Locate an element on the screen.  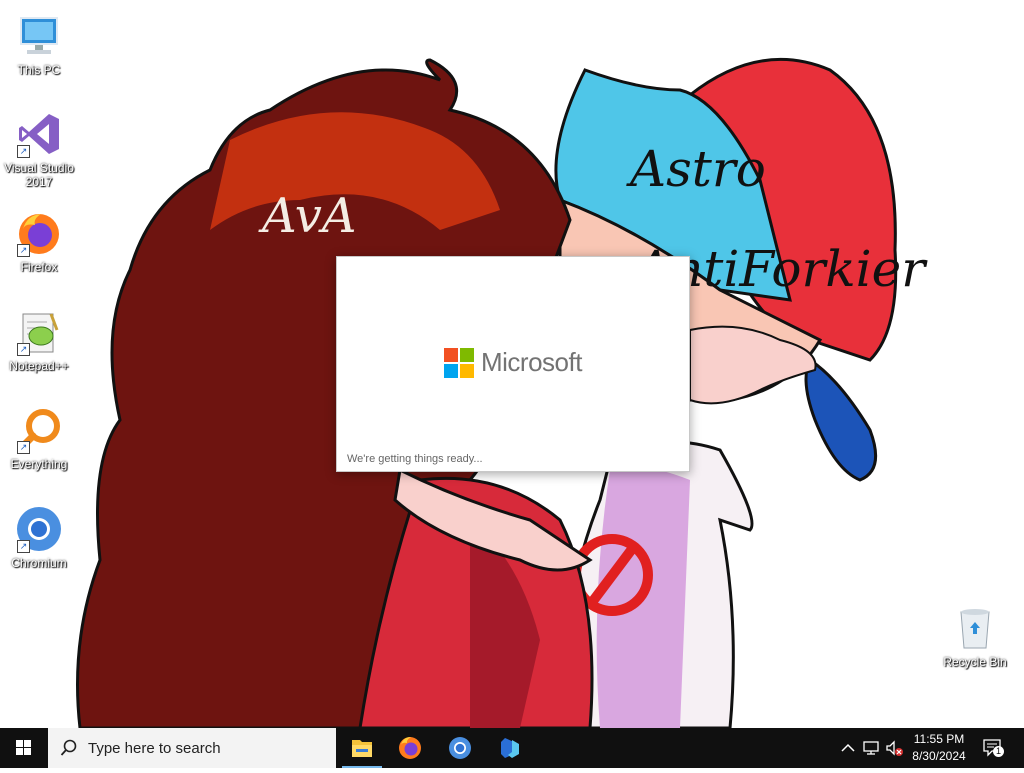
desktop-icon-label: Everything is located at coordinates (39, 464).